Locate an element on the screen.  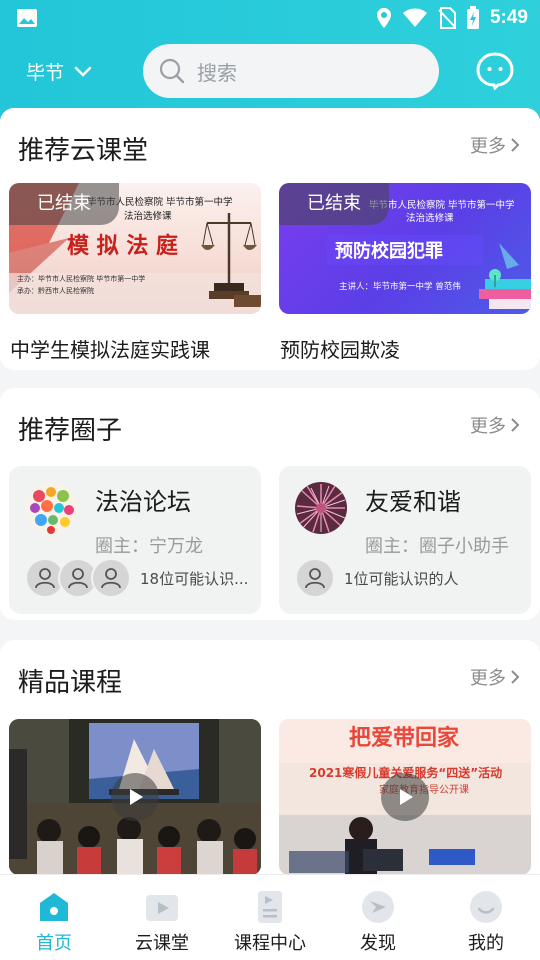
city-selector: 毕节 is located at coordinates (59, 71).